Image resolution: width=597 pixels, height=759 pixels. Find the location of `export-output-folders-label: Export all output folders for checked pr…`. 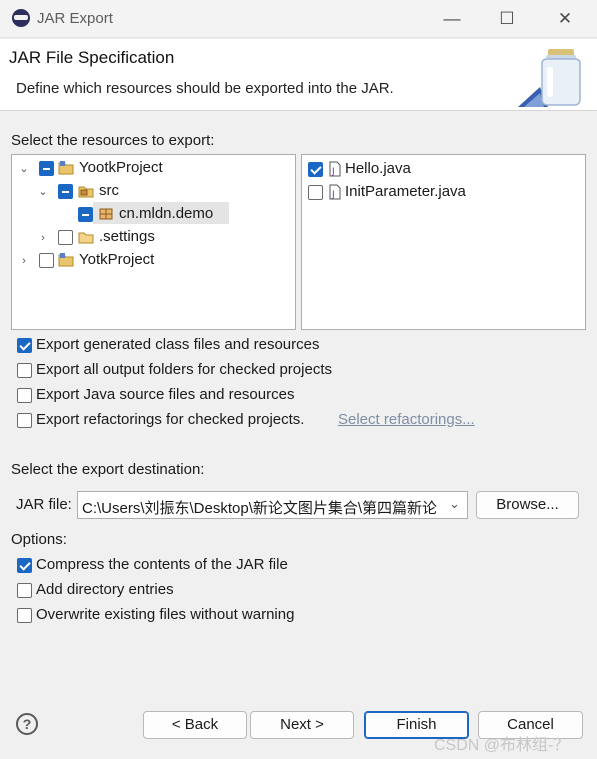

export-output-folders-label: Export all output folders for checked pr… is located at coordinates (184, 369).